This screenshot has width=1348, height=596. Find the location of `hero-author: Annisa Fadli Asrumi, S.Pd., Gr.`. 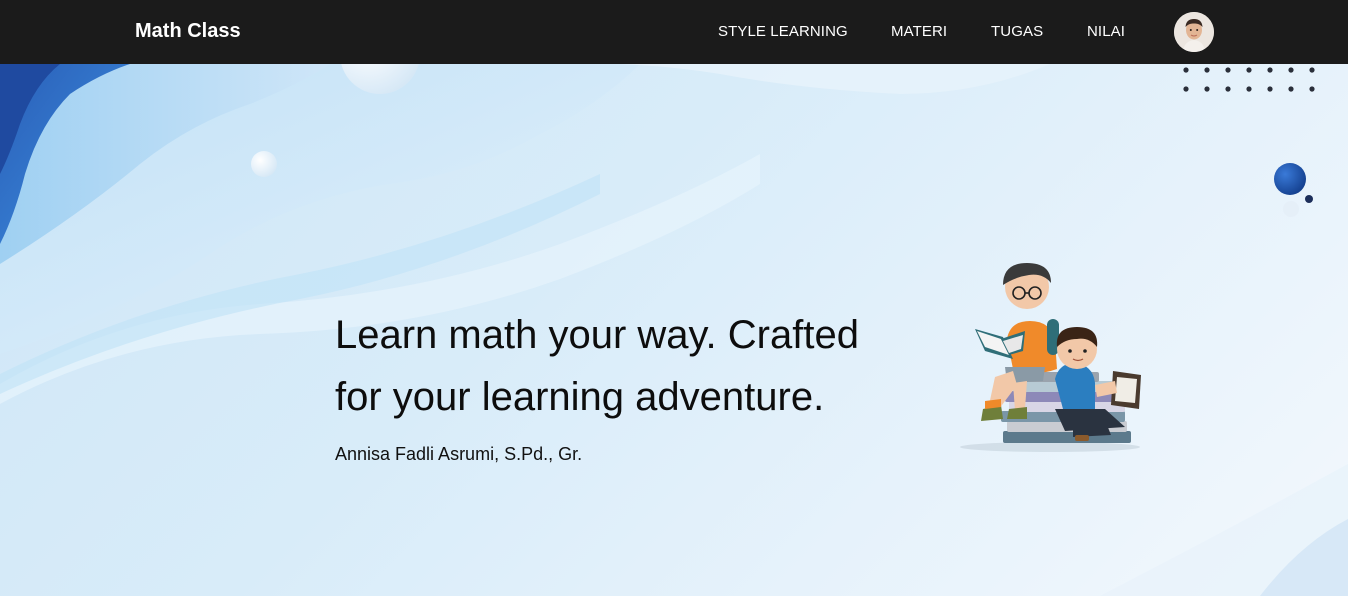

hero-author: Annisa Fadli Asrumi, S.Pd., Gr. is located at coordinates (459, 454).